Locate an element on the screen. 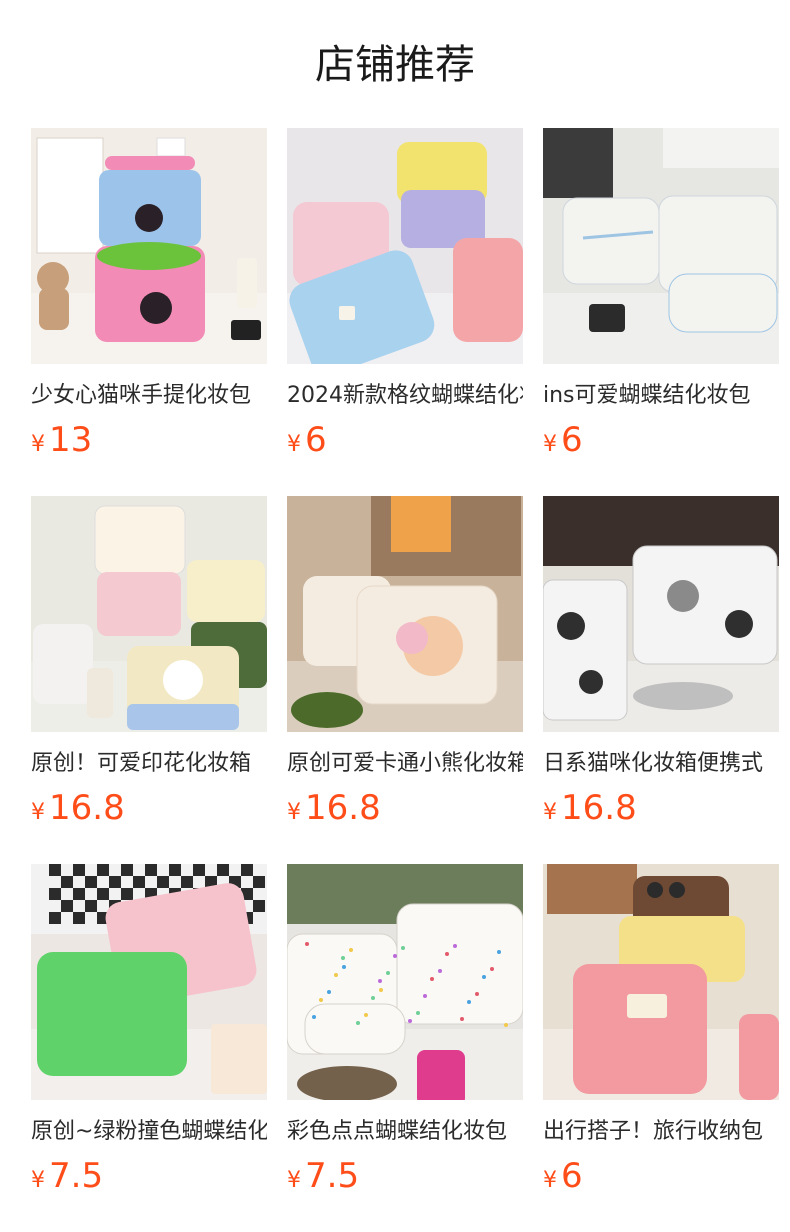 This screenshot has width=790, height=1232. product-card: 原创可爱卡通小熊化妆箱 ¥16.8 is located at coordinates (405, 680).